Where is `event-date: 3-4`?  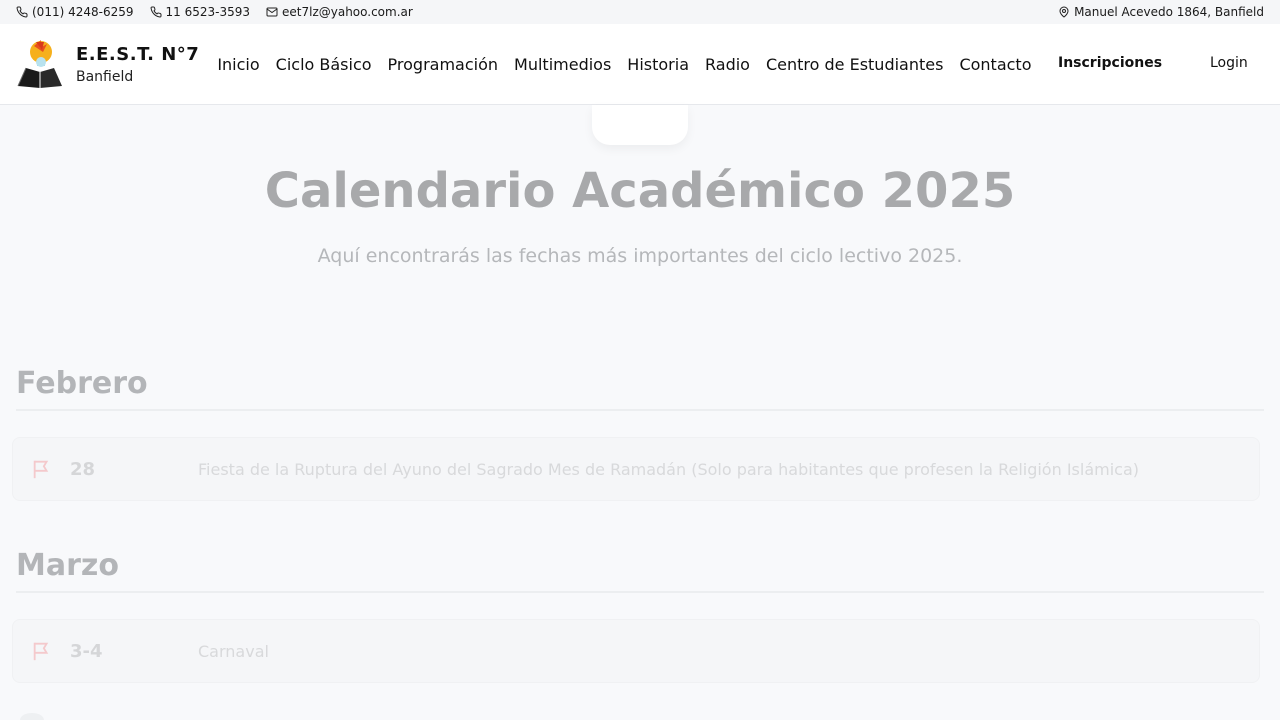
event-date: 3-4 is located at coordinates (86, 651).